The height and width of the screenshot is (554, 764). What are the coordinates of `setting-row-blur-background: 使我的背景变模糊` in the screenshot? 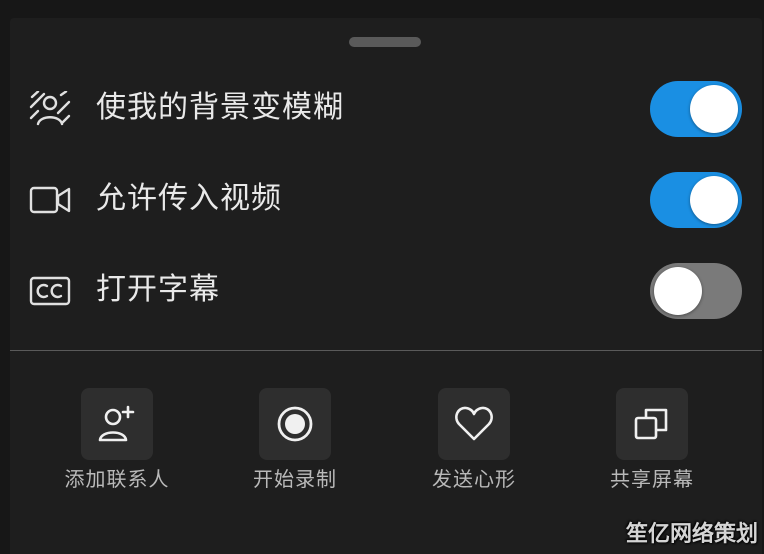 It's located at (386, 108).